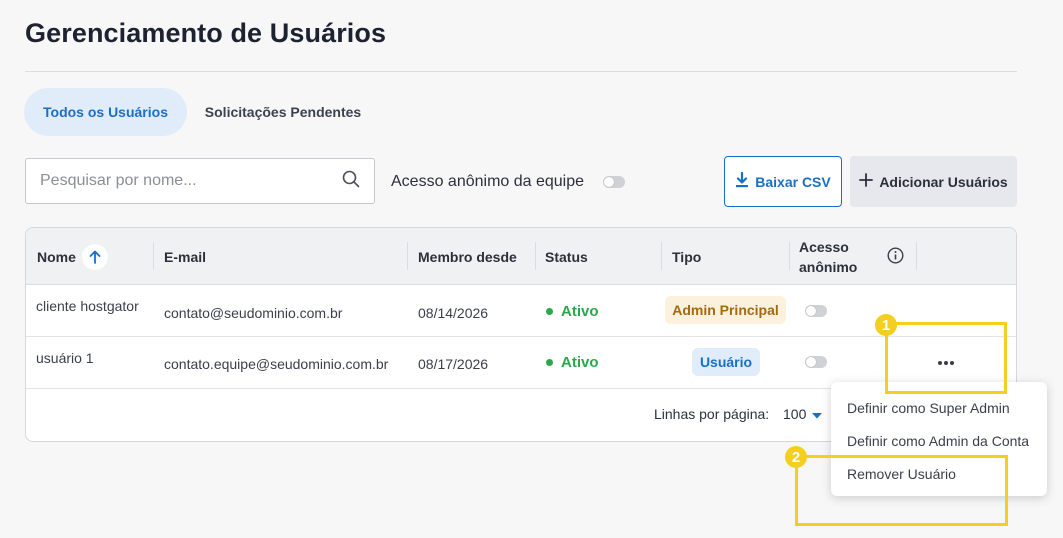 This screenshot has width=1063, height=538. Describe the element at coordinates (817, 414) in the screenshot. I see `chevron-down-icon` at that location.